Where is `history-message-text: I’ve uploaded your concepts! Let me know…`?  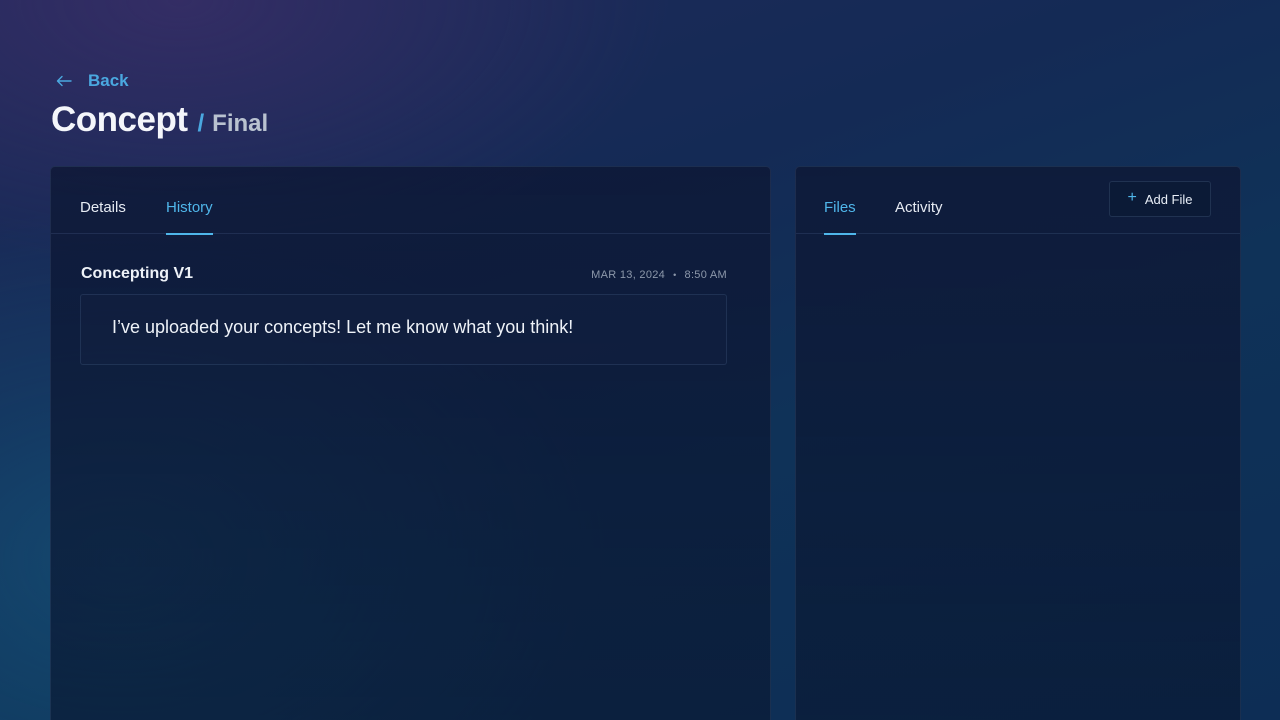 history-message-text: I’ve uploaded your concepts! Let me know… is located at coordinates (343, 327).